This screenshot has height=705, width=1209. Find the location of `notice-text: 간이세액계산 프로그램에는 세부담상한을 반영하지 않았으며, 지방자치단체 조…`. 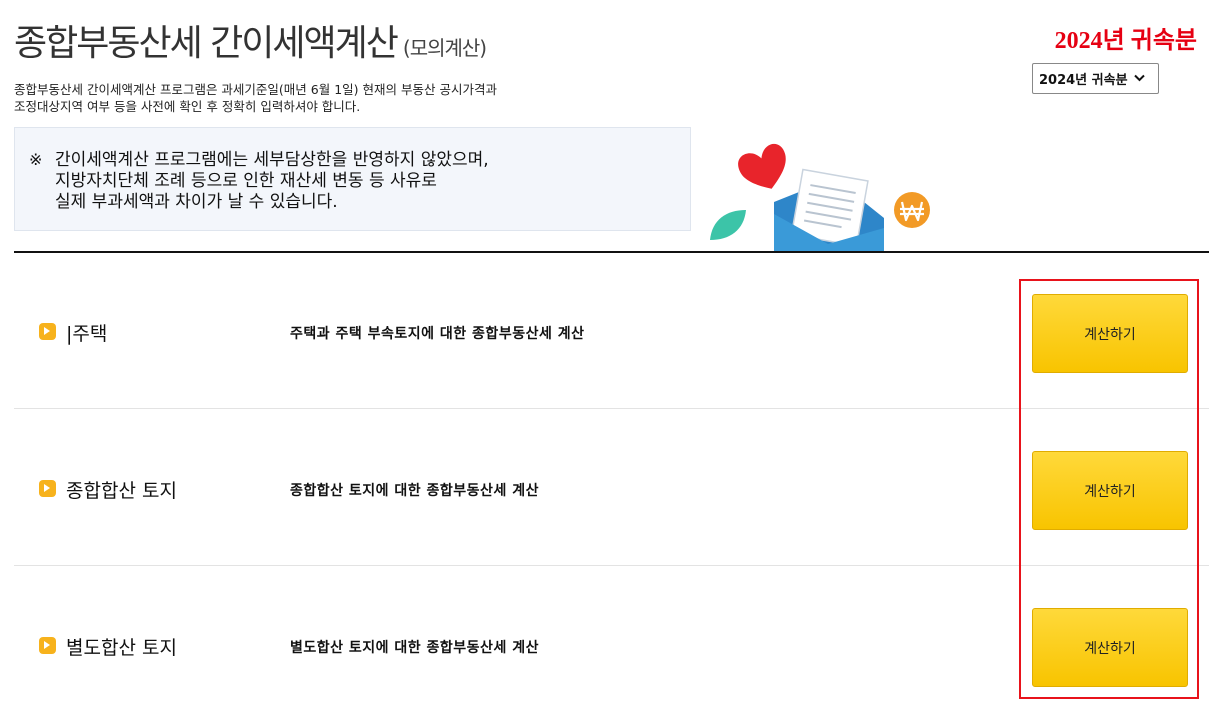

notice-text: 간이세액계산 프로그램에는 세부담상한을 반영하지 않았으며, 지방자치단체 조… is located at coordinates (272, 181).